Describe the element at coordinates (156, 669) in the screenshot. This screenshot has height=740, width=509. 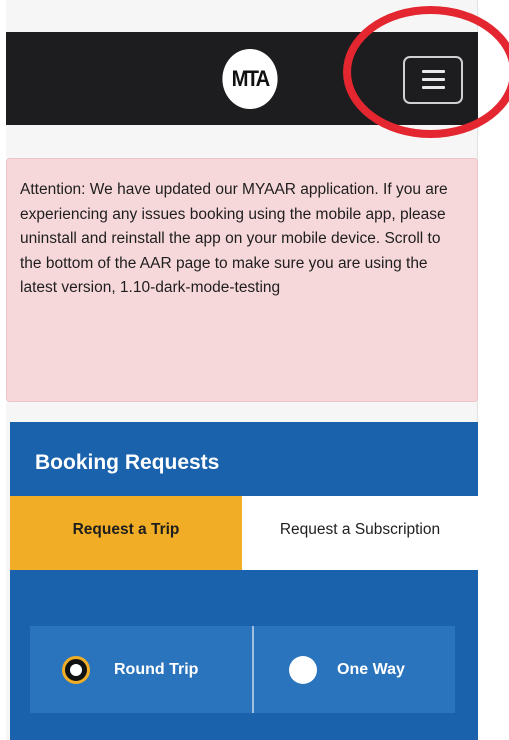
I see `round-trip-label: Round Trip` at that location.